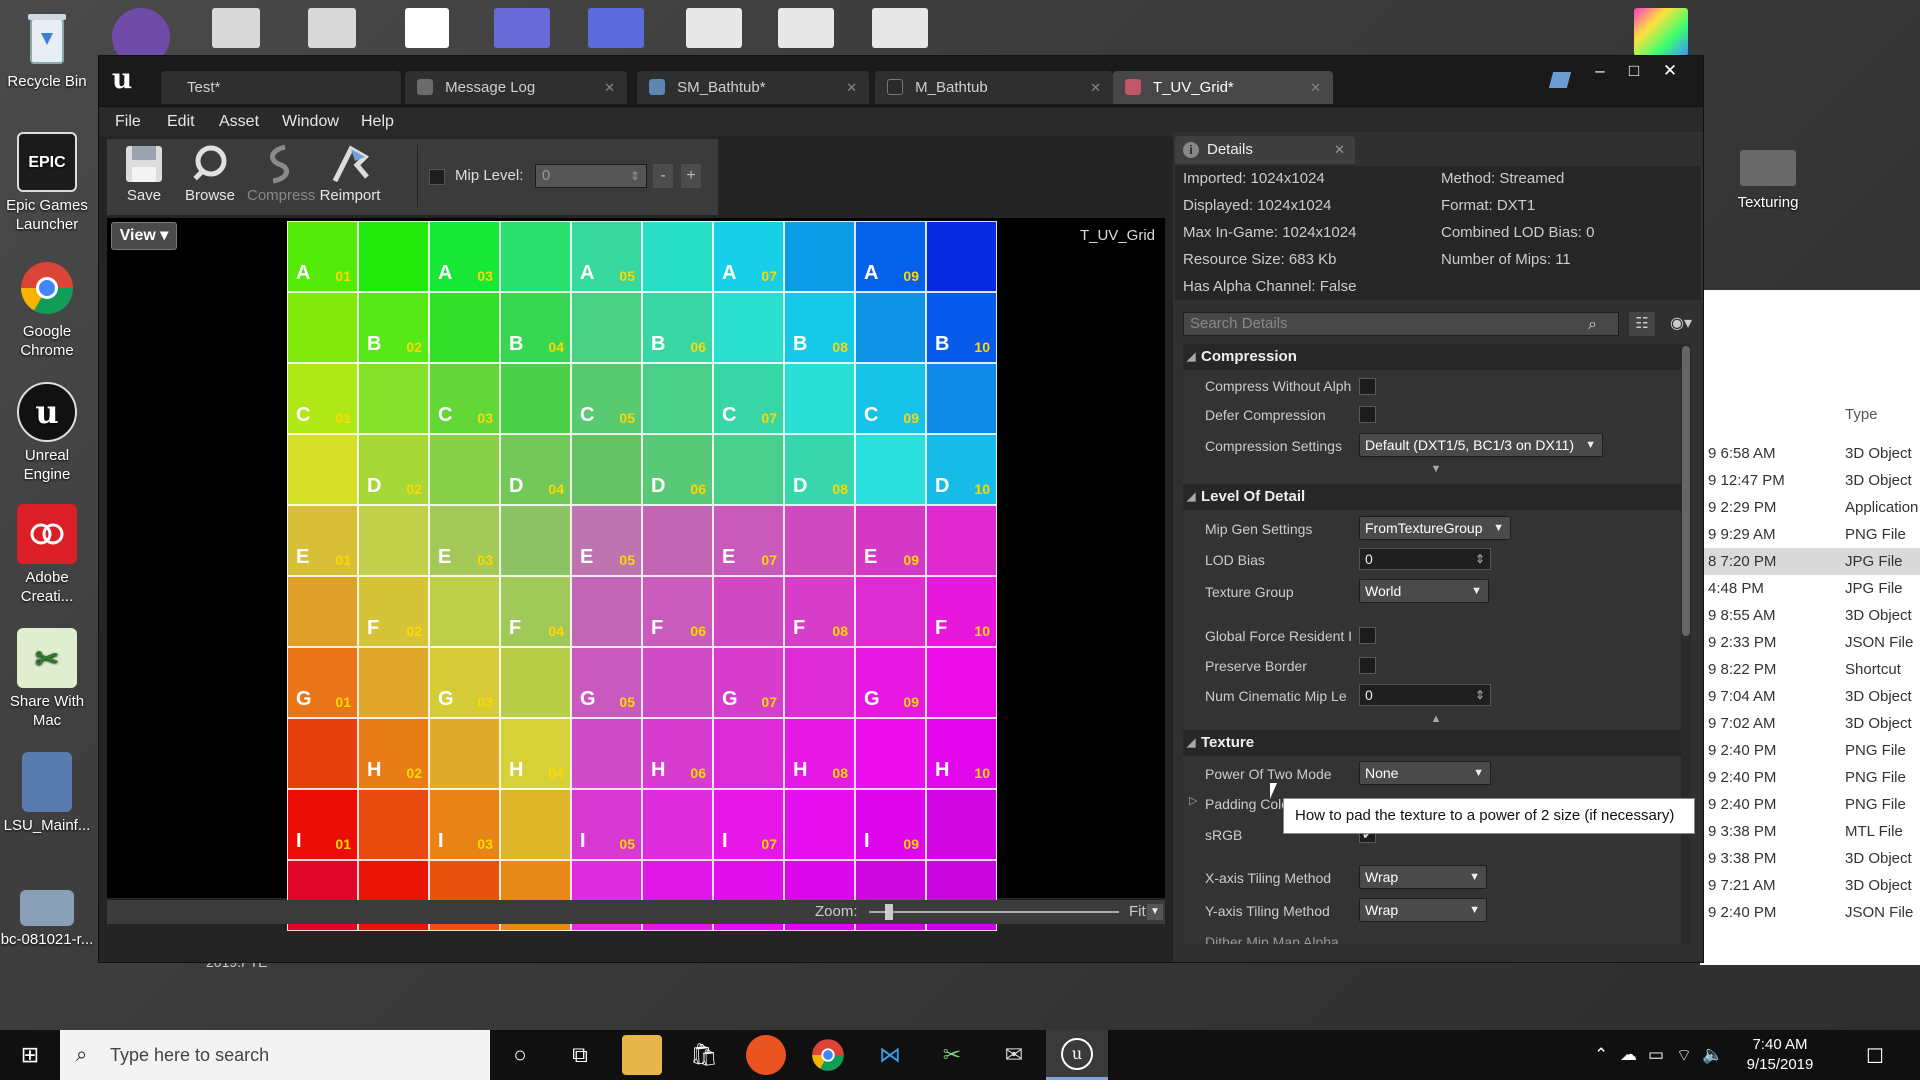  I want to click on num-cinematic-mip-input: 0 ⇕, so click(1425, 695).